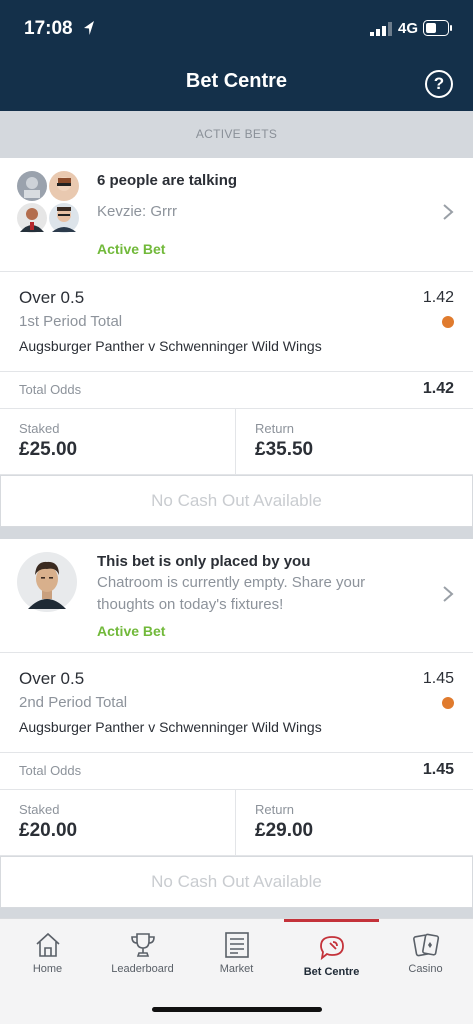 The image size is (473, 1024). Describe the element at coordinates (142, 969) in the screenshot. I see `nav-label: Leaderboard` at that location.